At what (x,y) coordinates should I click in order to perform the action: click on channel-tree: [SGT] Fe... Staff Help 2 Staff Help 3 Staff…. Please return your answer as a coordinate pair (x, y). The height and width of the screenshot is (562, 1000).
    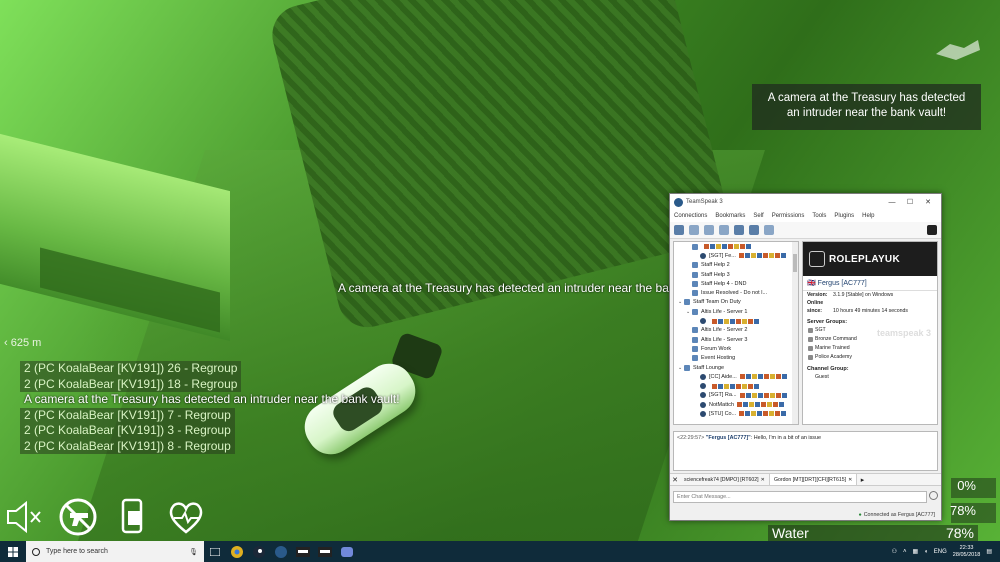
    Looking at the image, I should click on (736, 333).